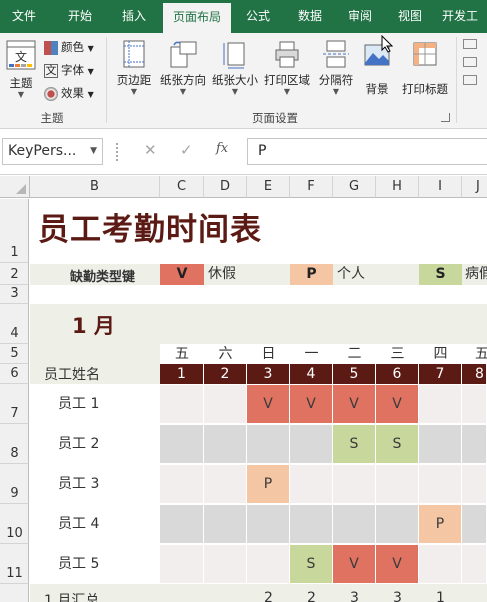 This screenshot has width=487, height=602. Describe the element at coordinates (474, 187) in the screenshot. I see `column-header-J: J` at that location.